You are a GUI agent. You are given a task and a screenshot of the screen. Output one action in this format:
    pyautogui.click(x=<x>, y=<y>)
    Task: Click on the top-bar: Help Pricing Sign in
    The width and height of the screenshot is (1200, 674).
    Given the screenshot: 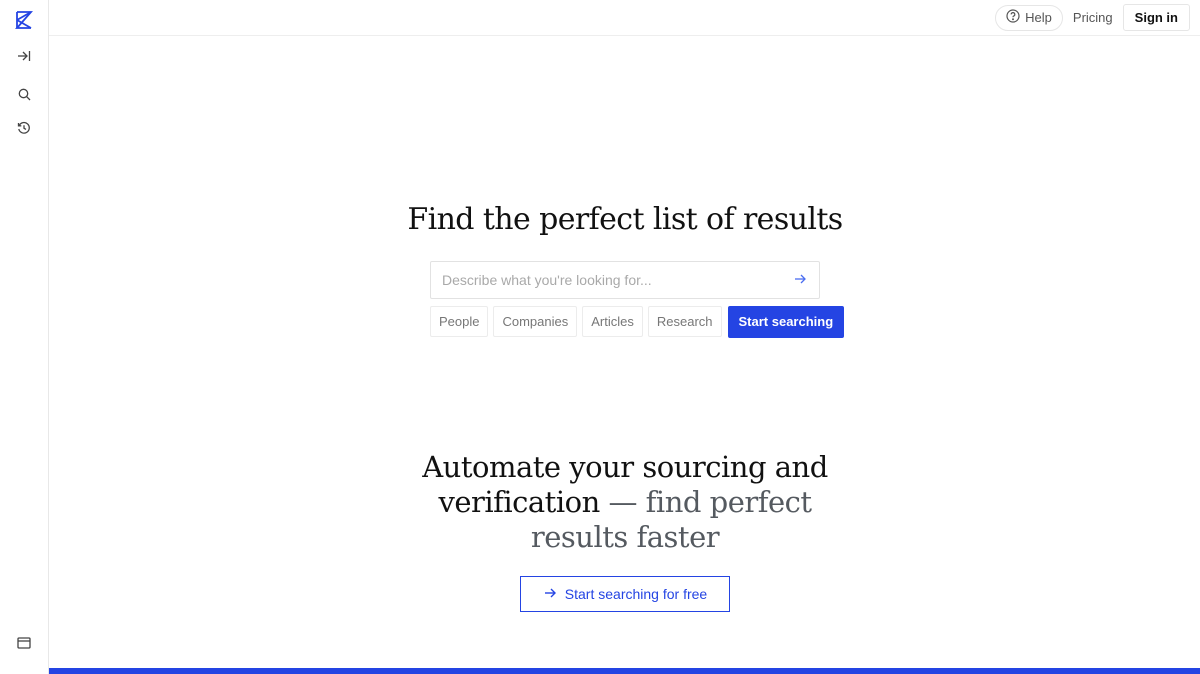 What is the action you would take?
    pyautogui.click(x=624, y=18)
    